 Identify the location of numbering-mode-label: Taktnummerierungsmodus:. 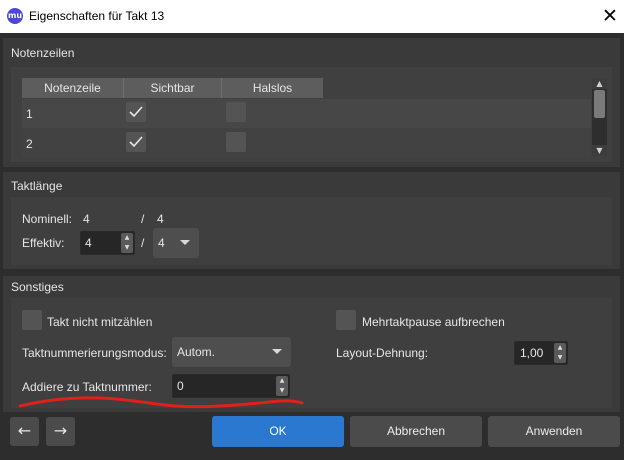
(94, 353).